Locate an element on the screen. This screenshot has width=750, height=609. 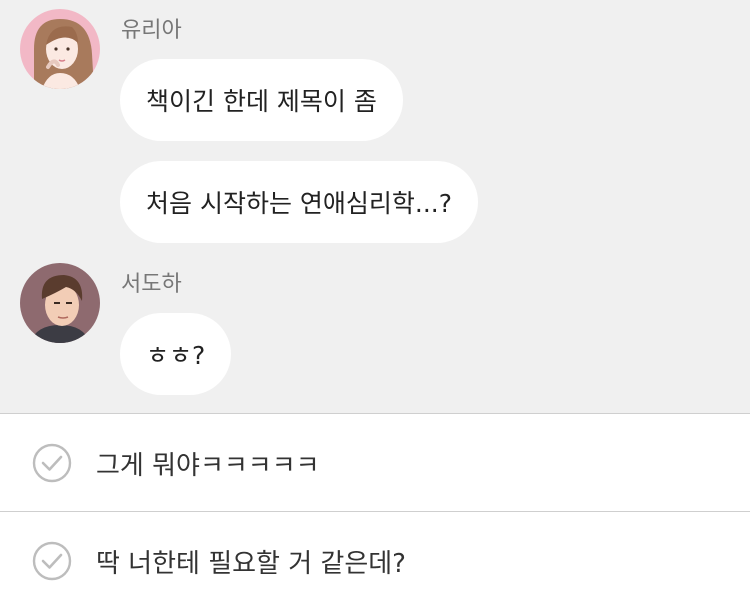
message-text: 처음 시작하는 연애심리학...? is located at coordinates (299, 203).